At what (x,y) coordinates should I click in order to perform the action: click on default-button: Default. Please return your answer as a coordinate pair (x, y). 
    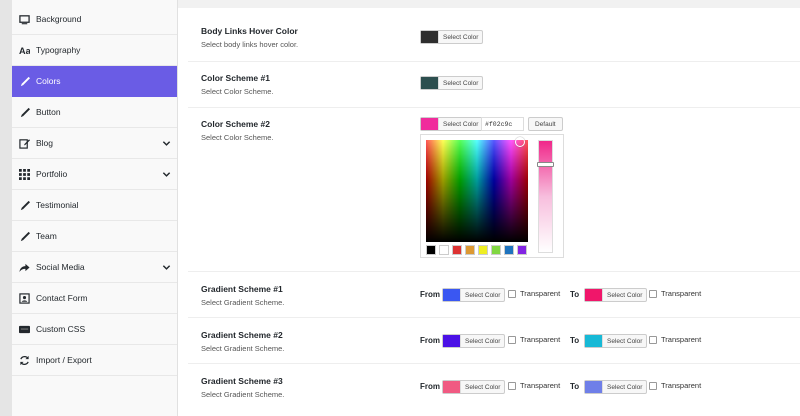
    Looking at the image, I should click on (545, 124).